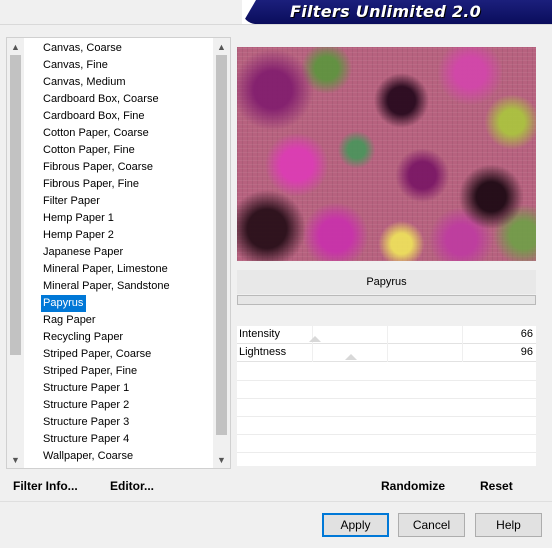  Describe the element at coordinates (314, 339) in the screenshot. I see `intensity-slider-marker` at that location.